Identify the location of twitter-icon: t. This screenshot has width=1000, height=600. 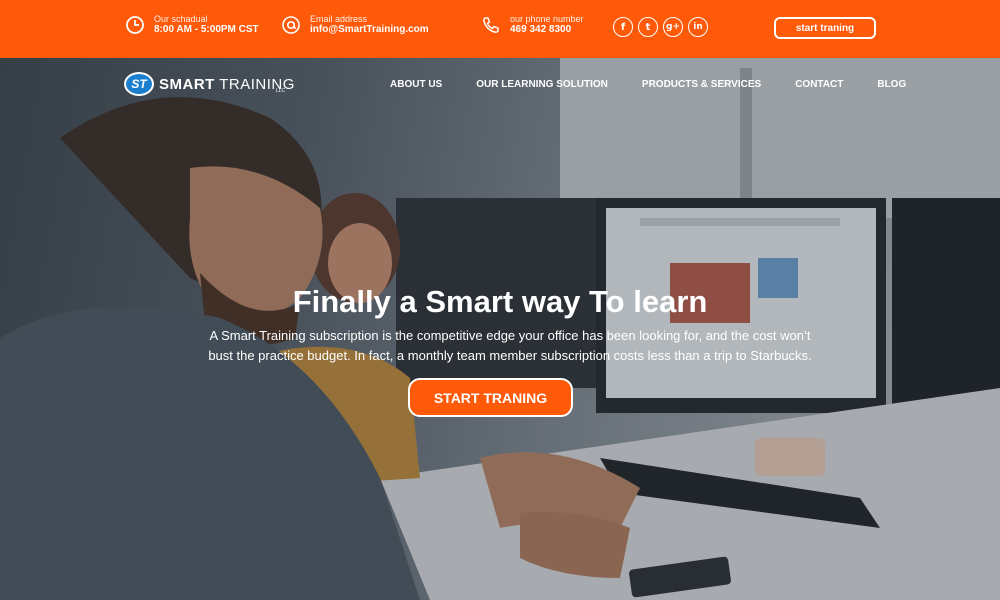
(648, 27).